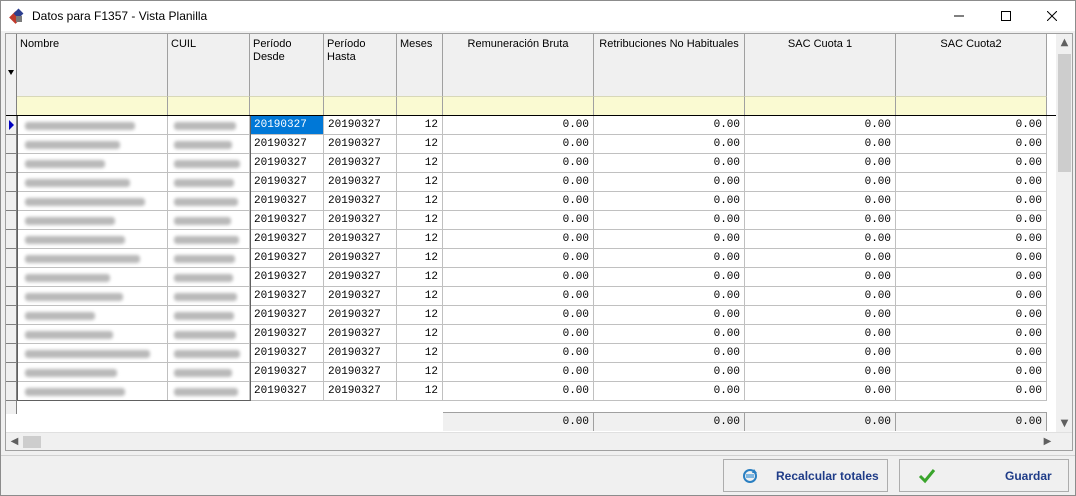  What do you see at coordinates (959, 16) in the screenshot?
I see `minimize-button` at bounding box center [959, 16].